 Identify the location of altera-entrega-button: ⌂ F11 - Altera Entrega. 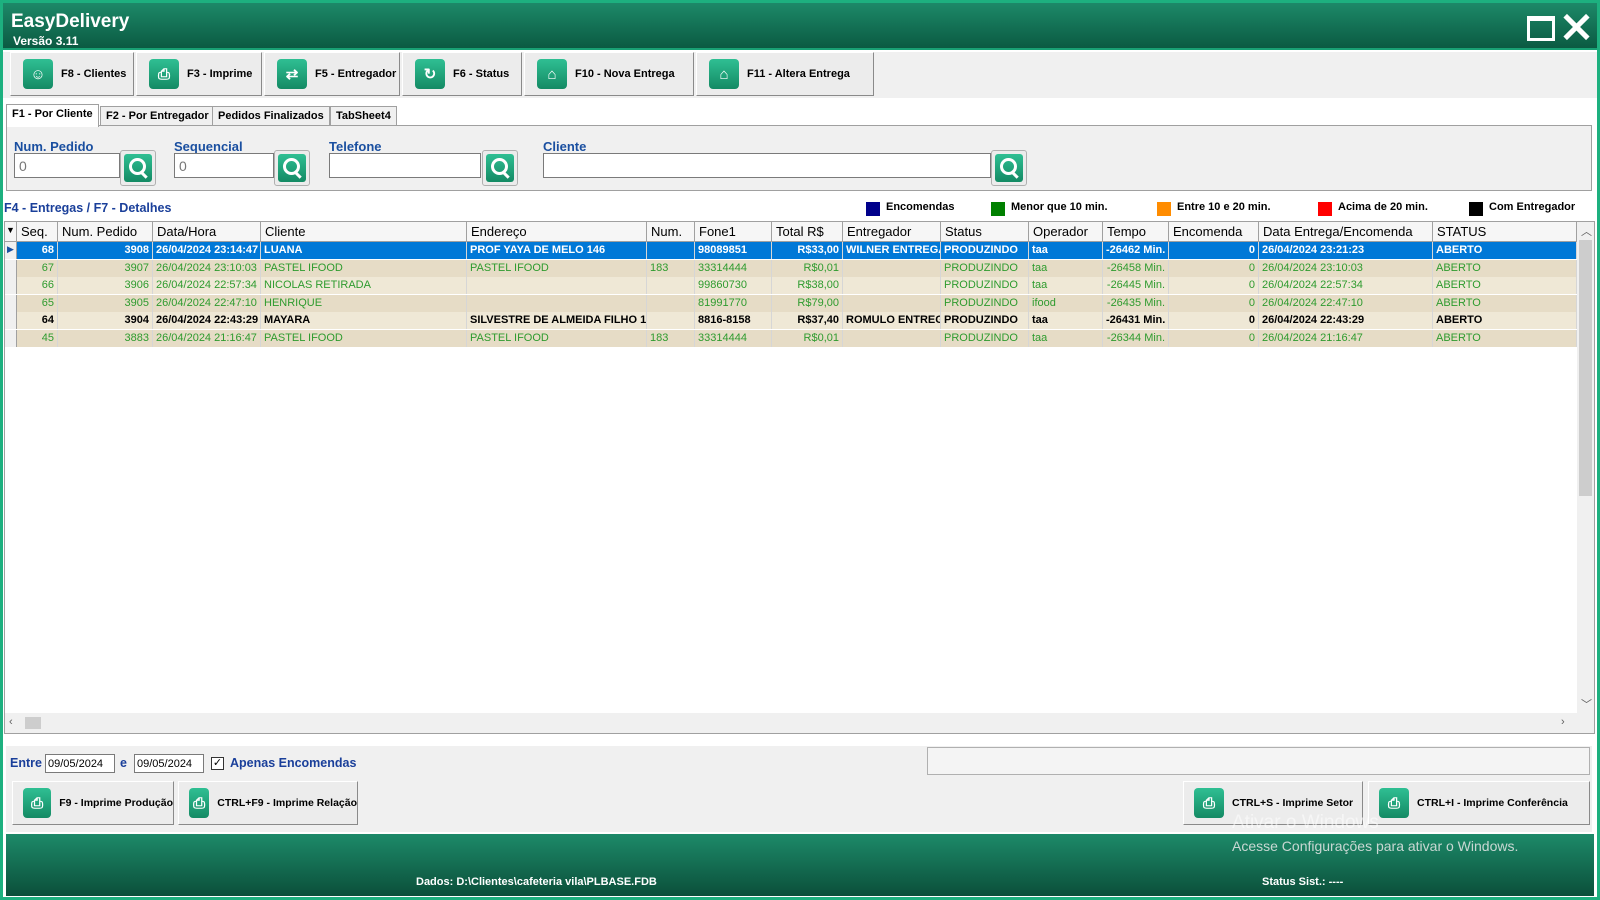
(785, 74).